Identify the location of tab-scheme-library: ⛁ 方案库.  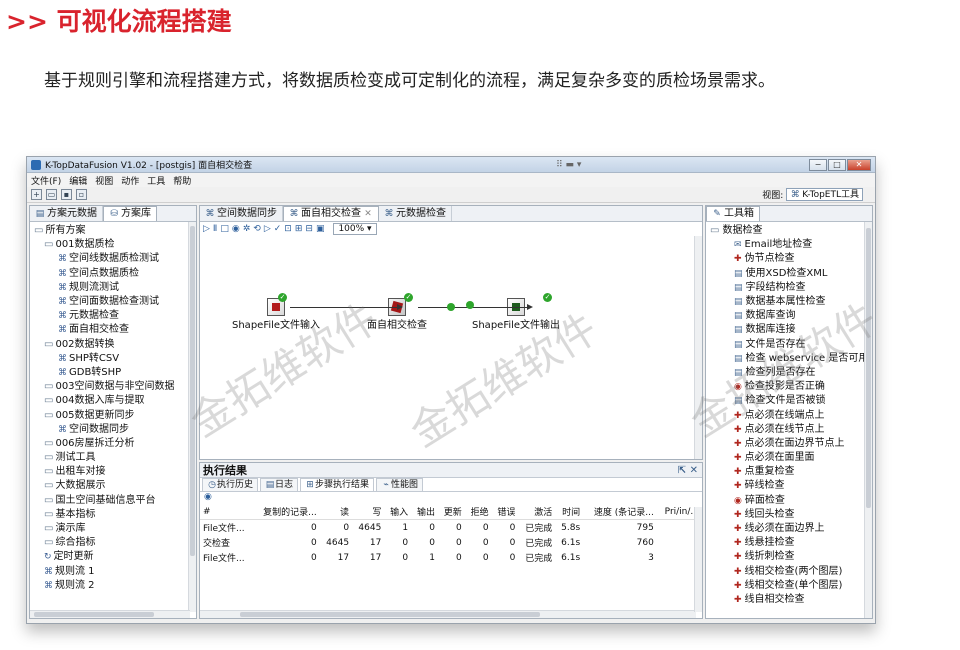
(130, 213).